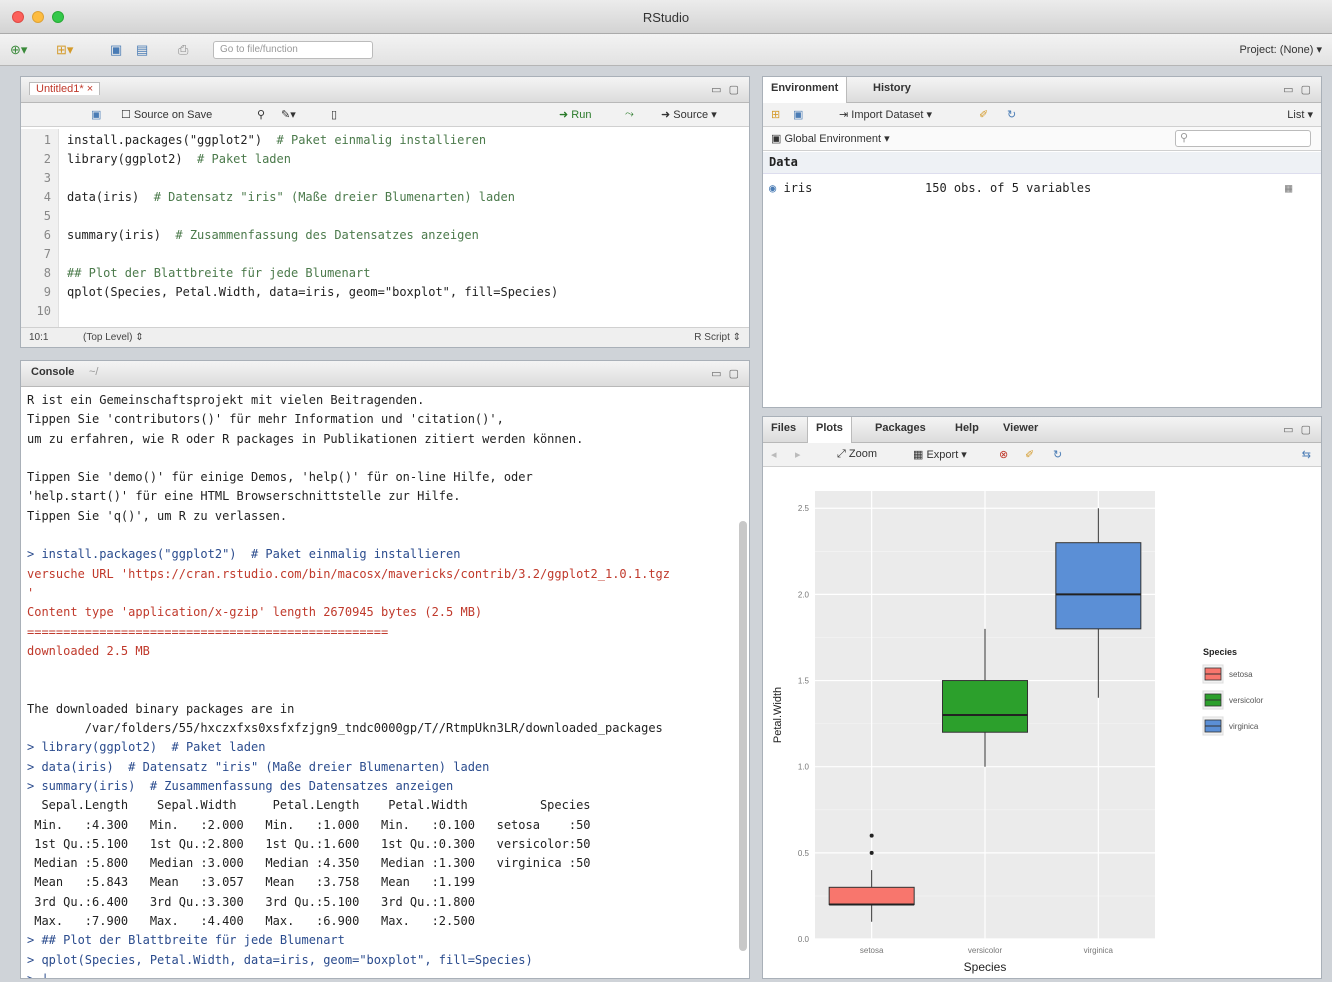 The width and height of the screenshot is (1332, 982). Describe the element at coordinates (166, 114) in the screenshot. I see `source-on-save-checkbox: ☐ Source on Save` at that location.